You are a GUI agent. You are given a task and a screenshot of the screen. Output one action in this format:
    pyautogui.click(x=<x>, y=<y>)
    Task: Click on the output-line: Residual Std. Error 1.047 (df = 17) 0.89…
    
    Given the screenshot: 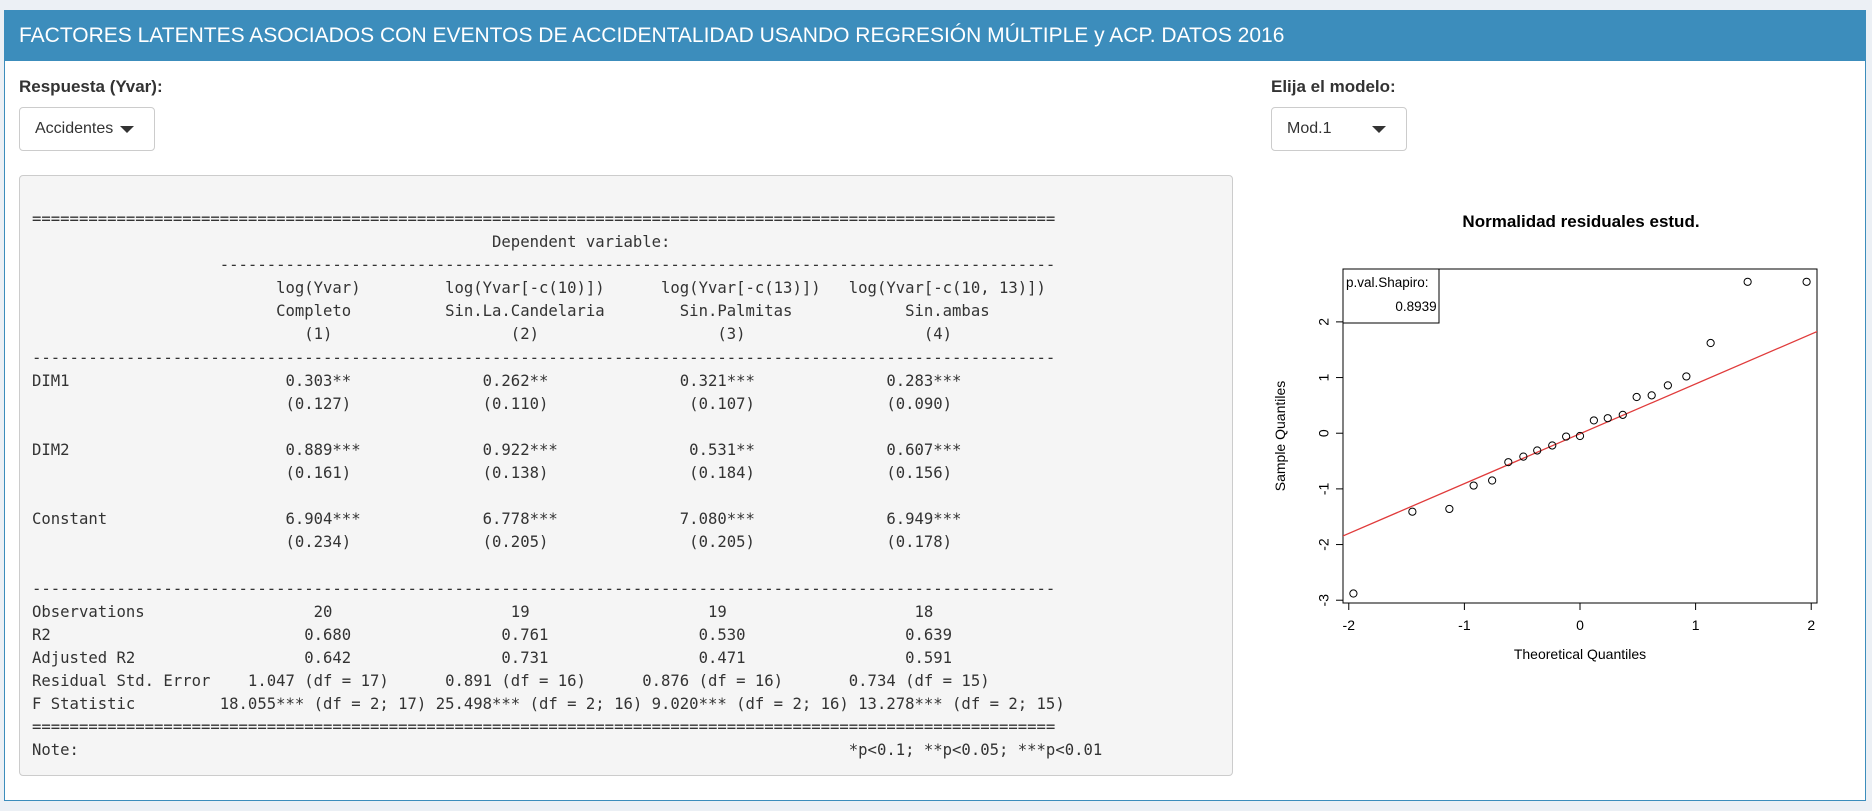 What is the action you would take?
    pyautogui.click(x=511, y=680)
    